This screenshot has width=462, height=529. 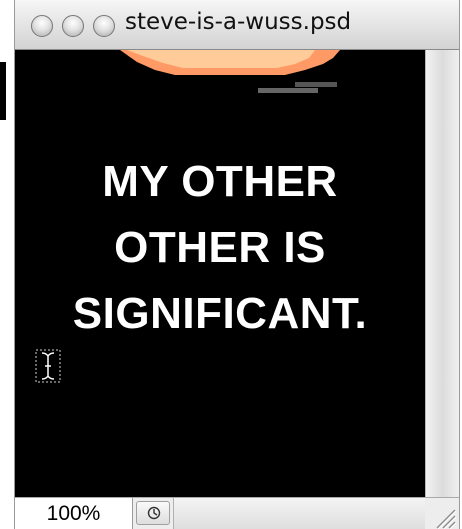 What do you see at coordinates (74, 513) in the screenshot?
I see `zoom-level-field: 100%` at bounding box center [74, 513].